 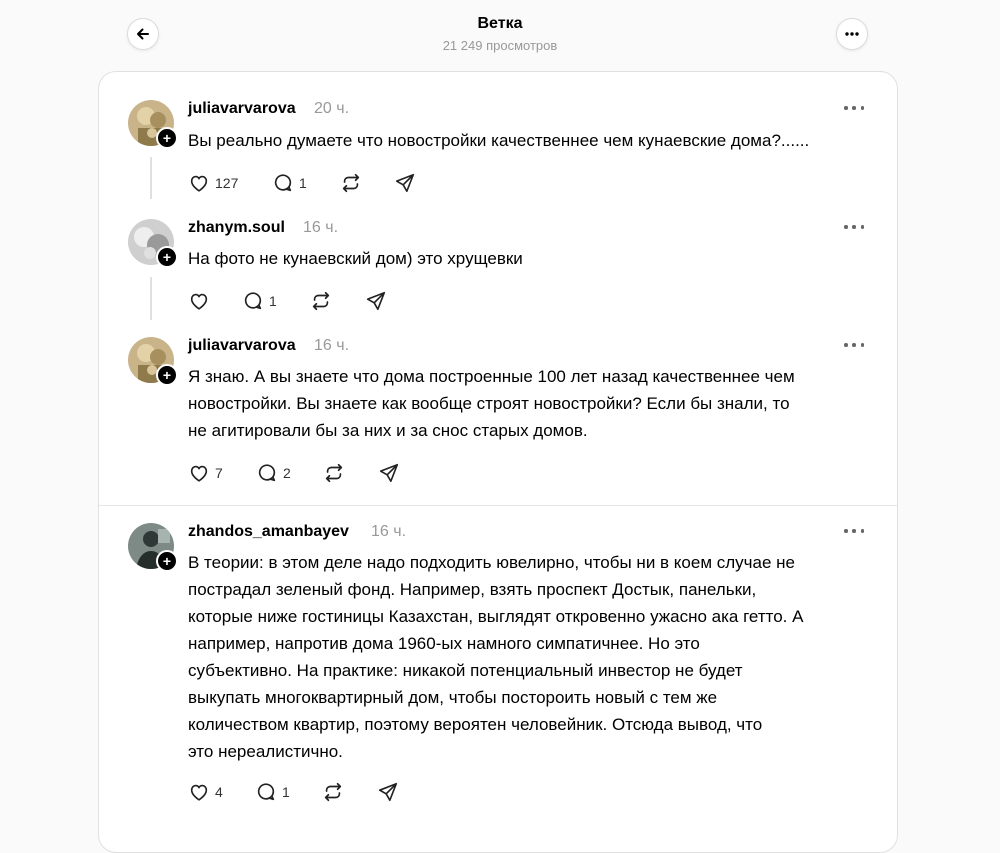 I want to click on top-bar: Ветка 21 249 просмотров, so click(x=500, y=35).